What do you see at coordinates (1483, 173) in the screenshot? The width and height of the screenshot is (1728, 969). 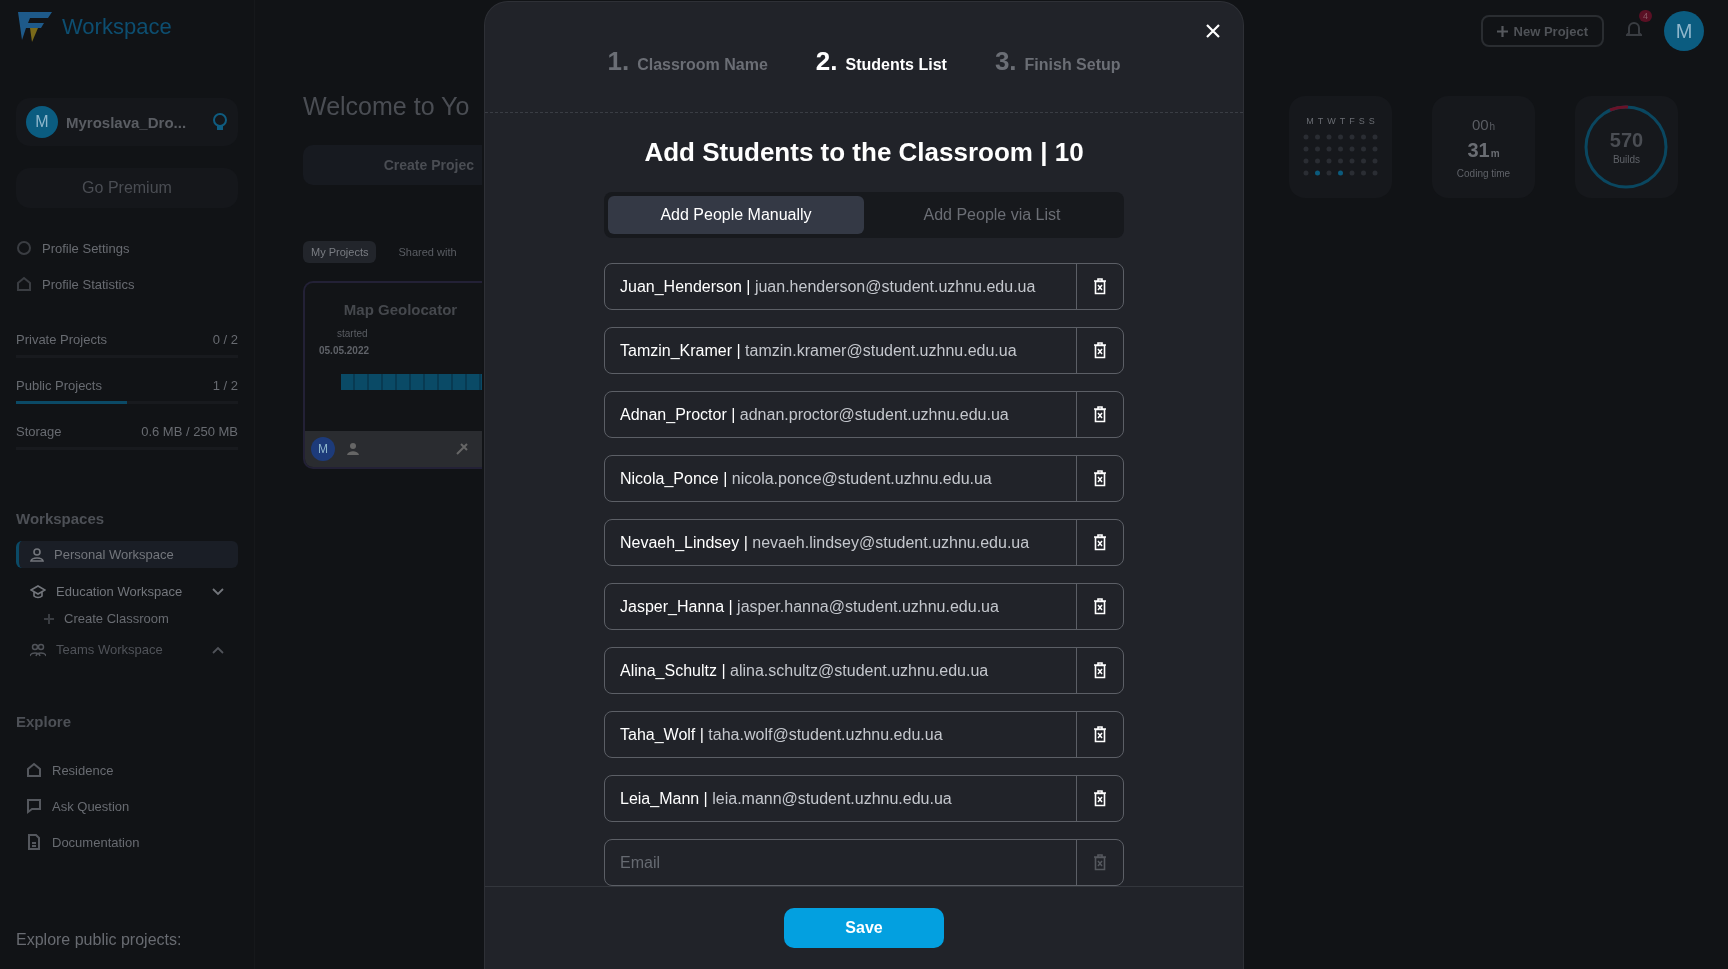 I see `coding-time-label: Coding time` at bounding box center [1483, 173].